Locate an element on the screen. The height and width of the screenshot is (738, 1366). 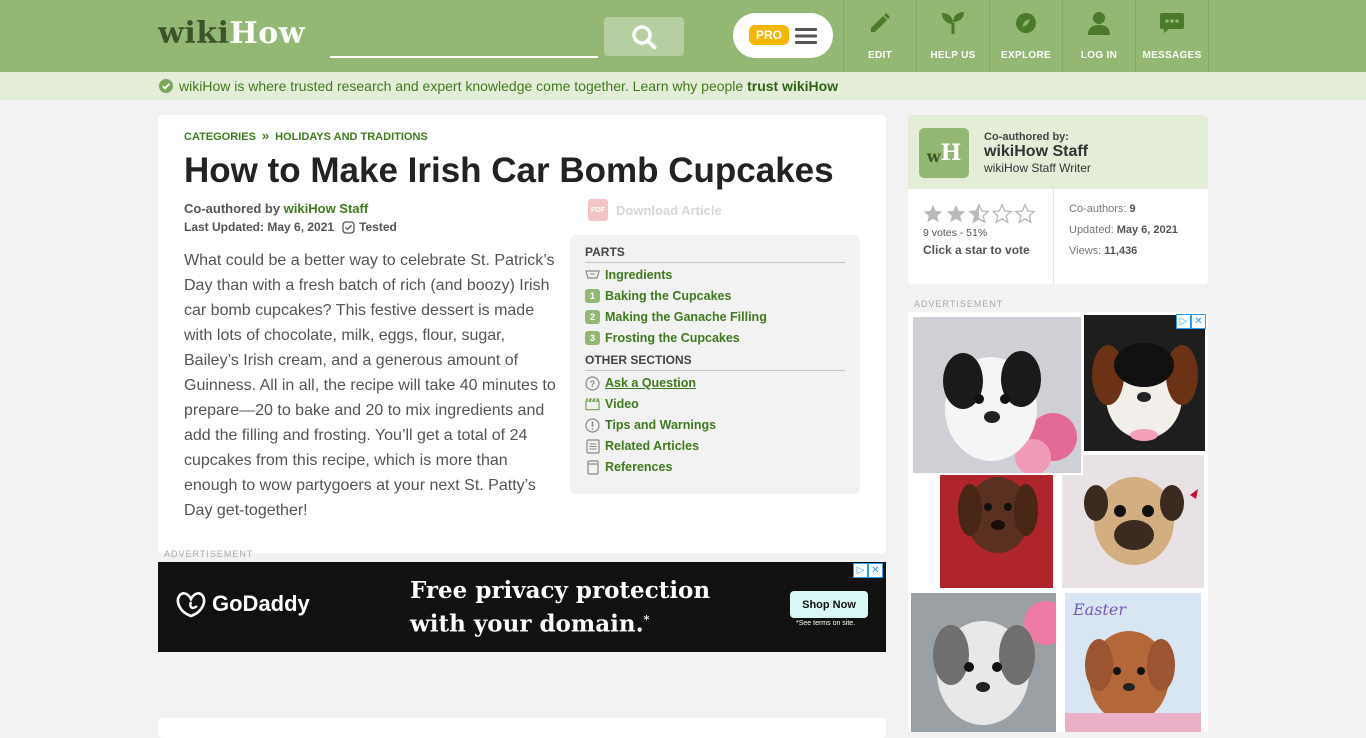
toc-item-label: Related Articles is located at coordinates (652, 446).